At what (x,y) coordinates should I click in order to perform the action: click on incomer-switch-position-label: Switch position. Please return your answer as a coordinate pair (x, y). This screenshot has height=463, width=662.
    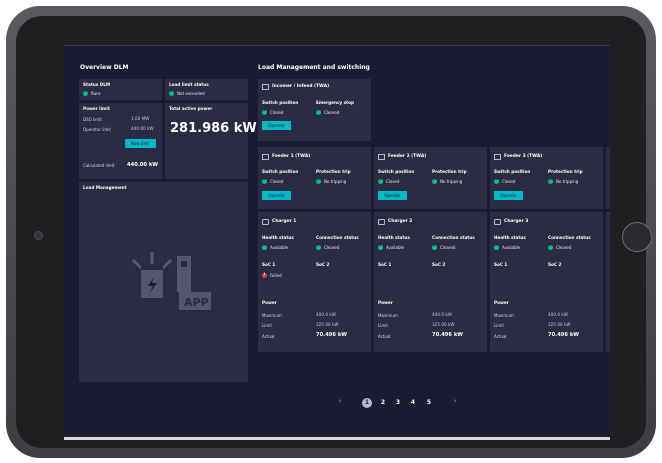
    Looking at the image, I should click on (280, 102).